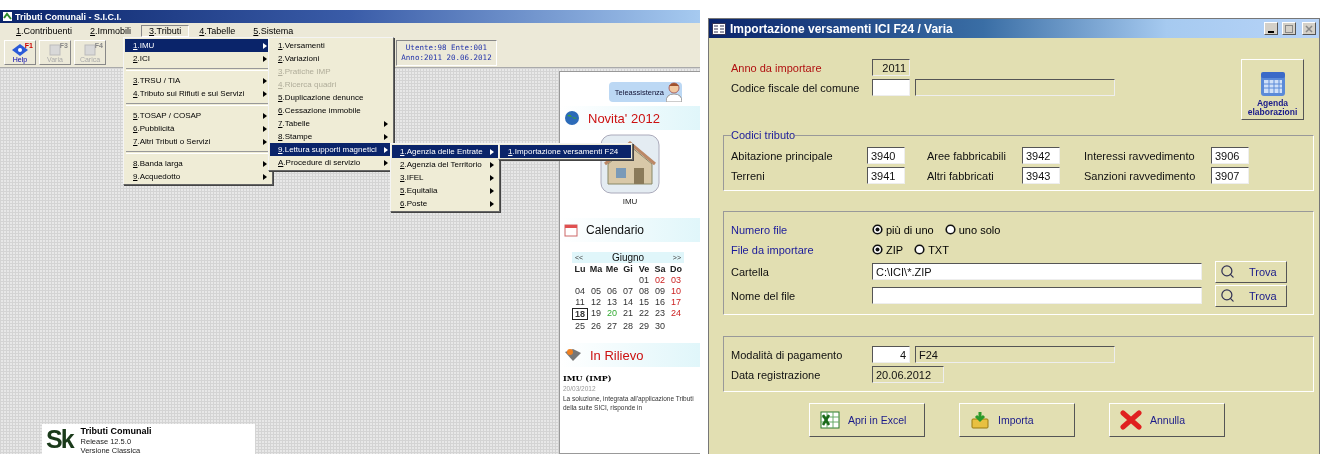 This screenshot has height=454, width=1324. What do you see at coordinates (1309, 28) in the screenshot?
I see `close-button` at bounding box center [1309, 28].